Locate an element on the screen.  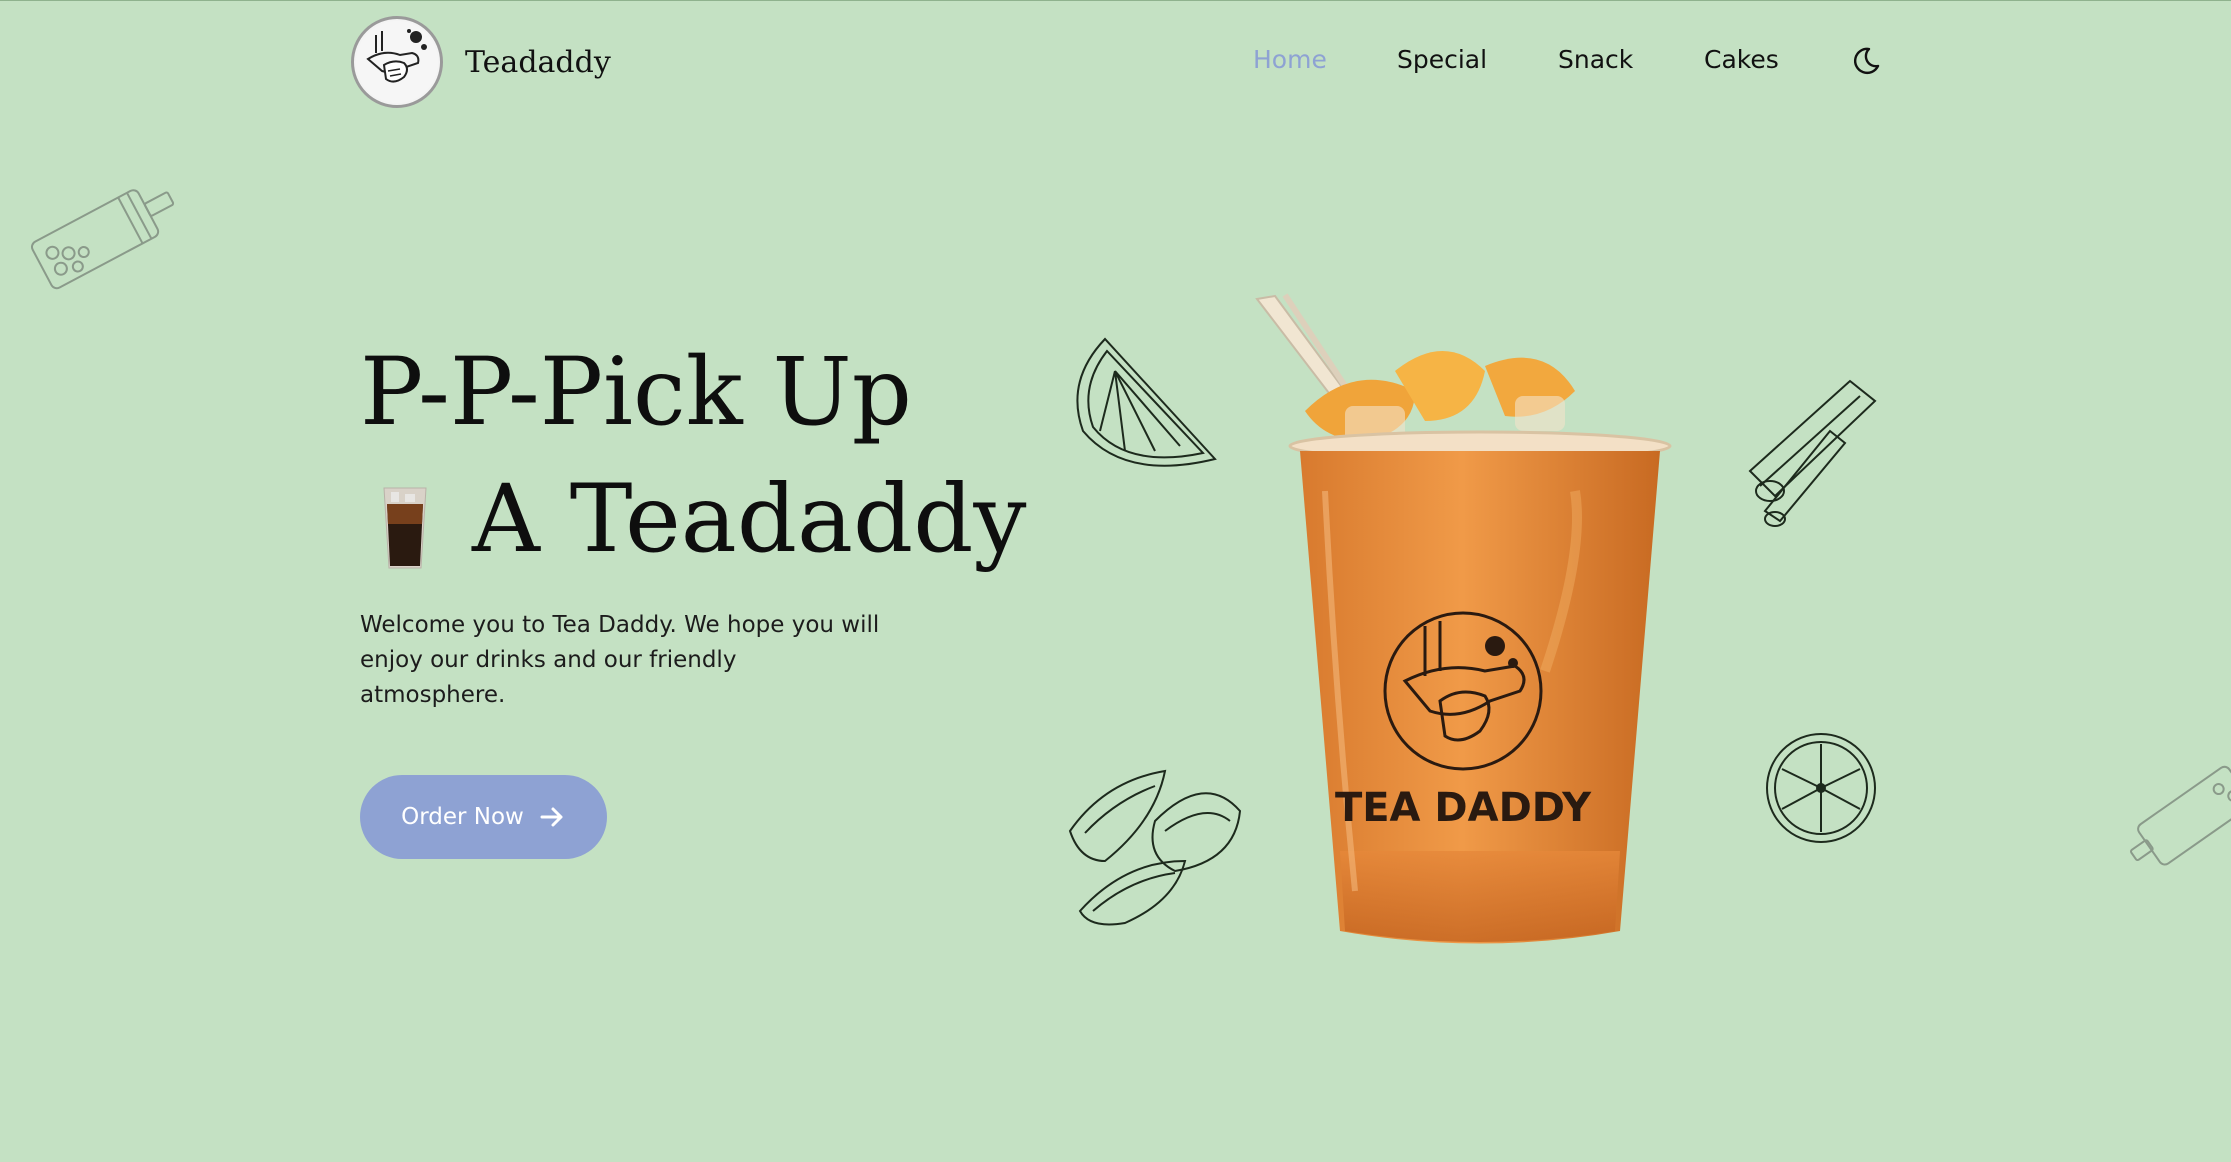
order-now-label: Order Now is located at coordinates (462, 817).